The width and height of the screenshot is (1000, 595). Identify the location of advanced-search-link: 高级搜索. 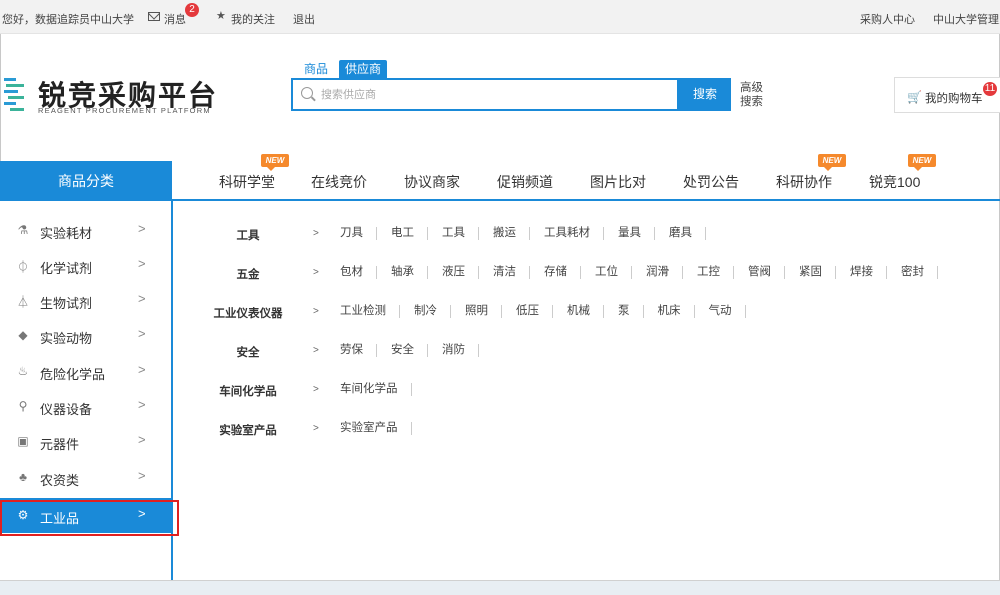
(755, 95).